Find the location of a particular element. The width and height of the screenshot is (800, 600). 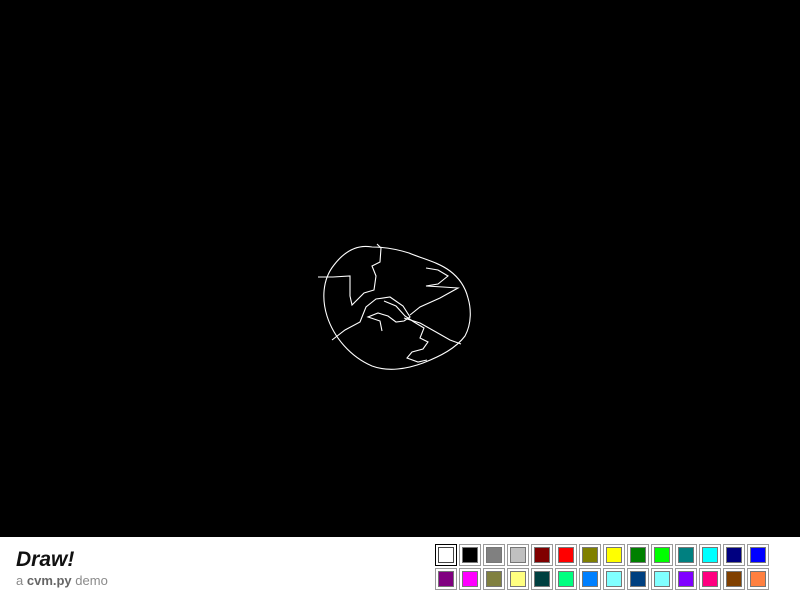

app-subtitle: a cvm.py demo is located at coordinates (62, 581).